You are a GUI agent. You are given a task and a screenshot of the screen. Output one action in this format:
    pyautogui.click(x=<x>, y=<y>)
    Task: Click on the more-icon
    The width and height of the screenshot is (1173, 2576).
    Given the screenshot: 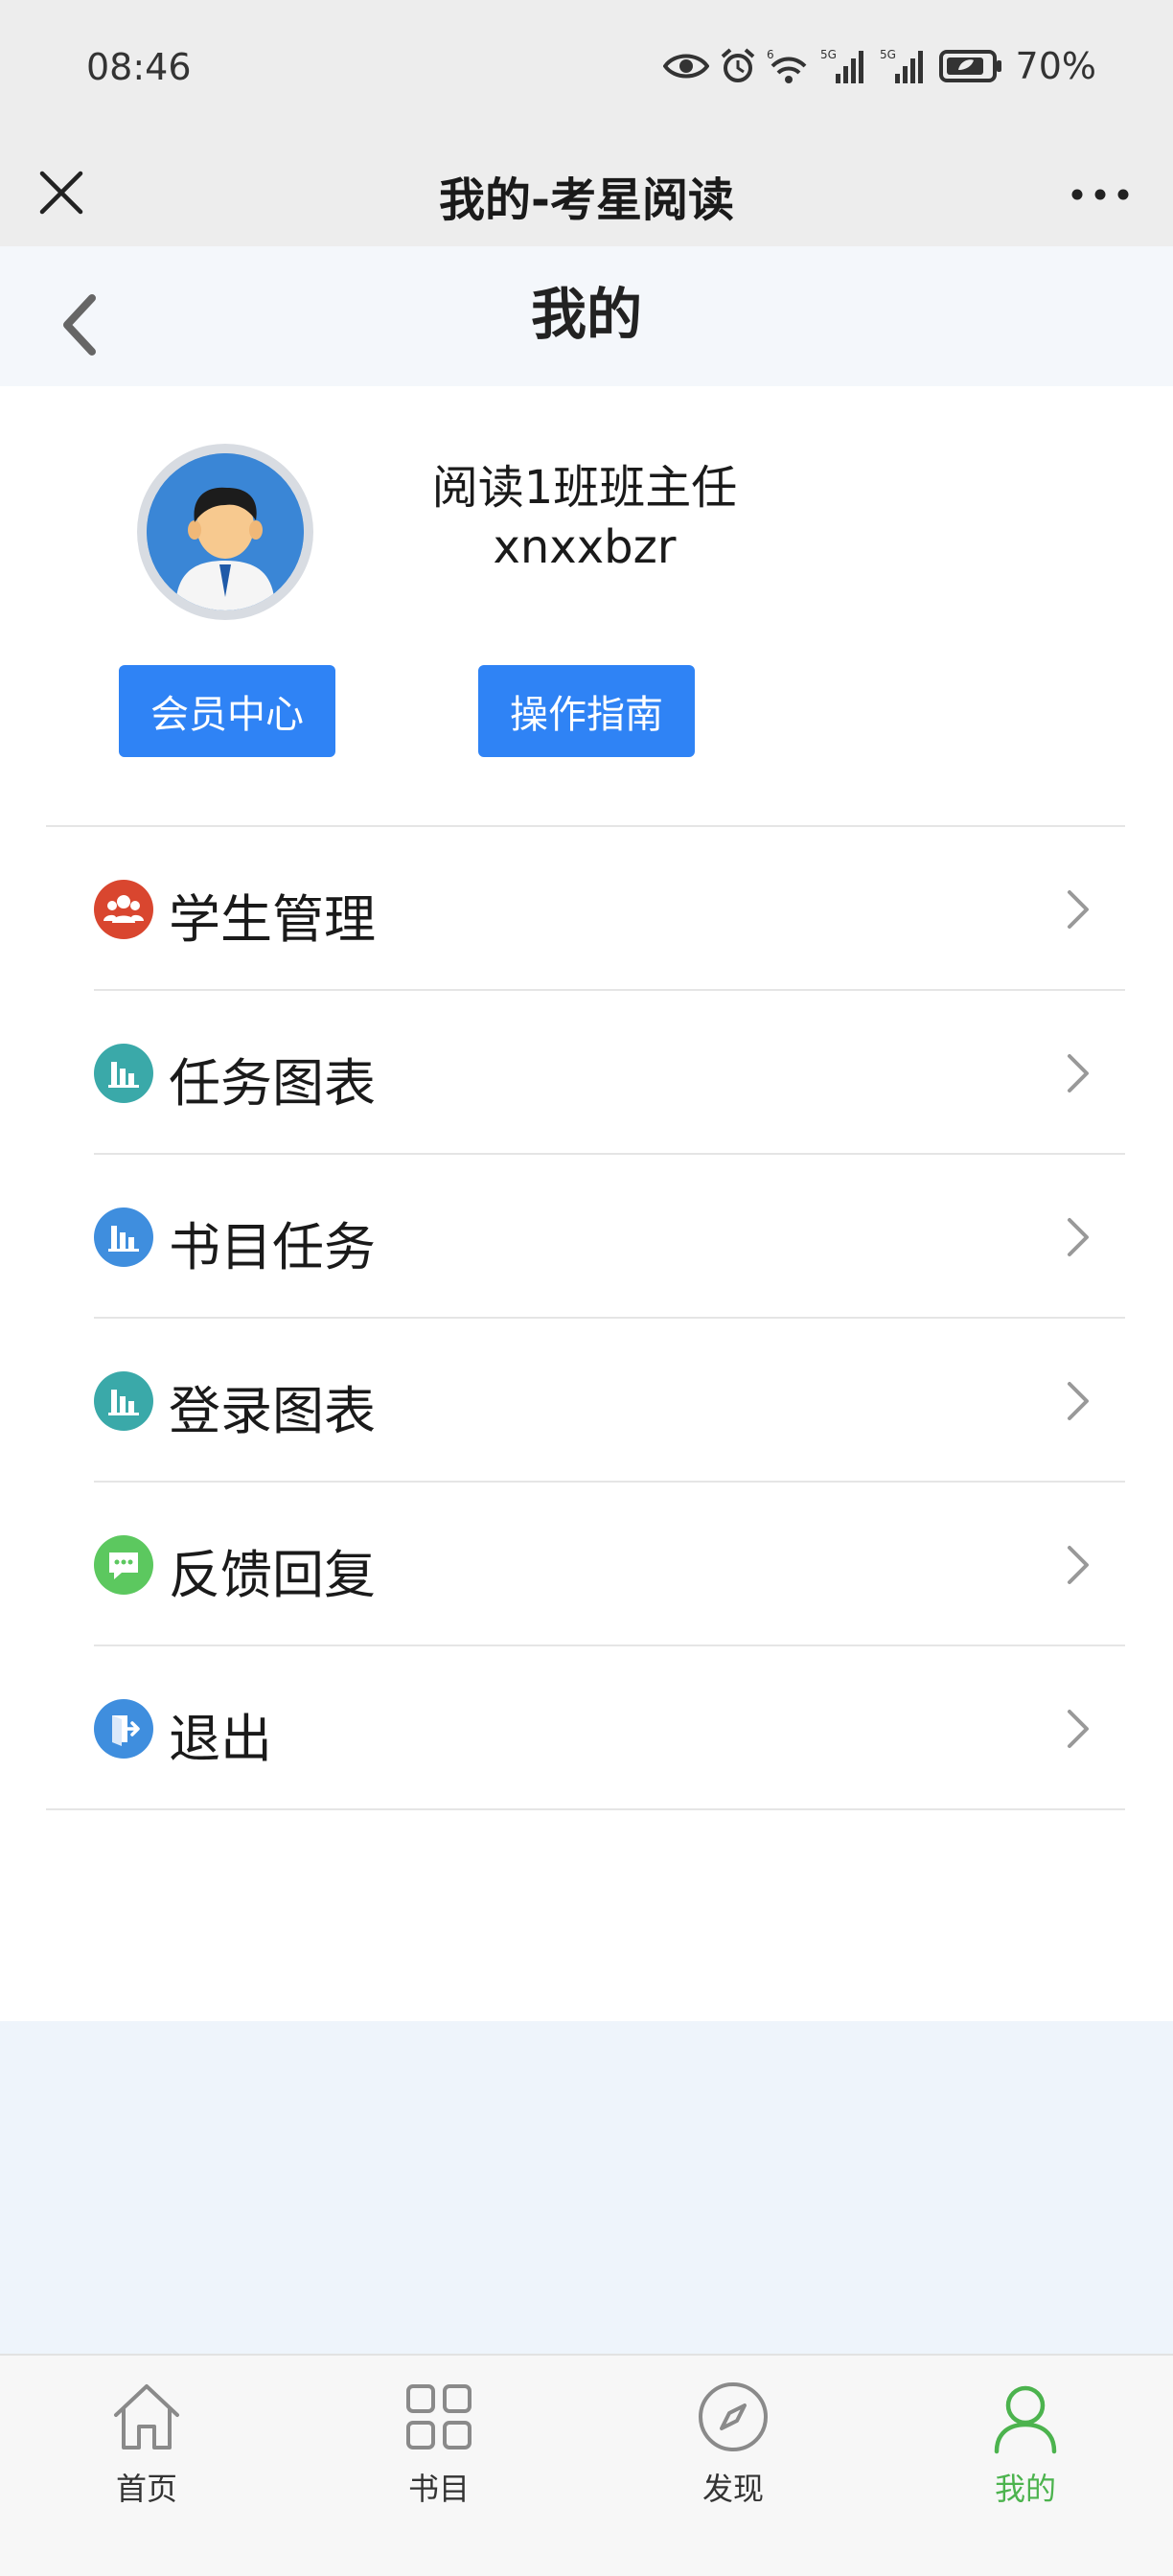 What is the action you would take?
    pyautogui.click(x=1100, y=194)
    